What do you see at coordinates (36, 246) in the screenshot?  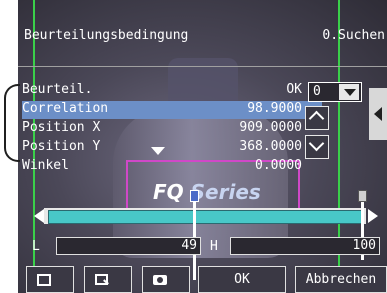 I see `low-label: L` at bounding box center [36, 246].